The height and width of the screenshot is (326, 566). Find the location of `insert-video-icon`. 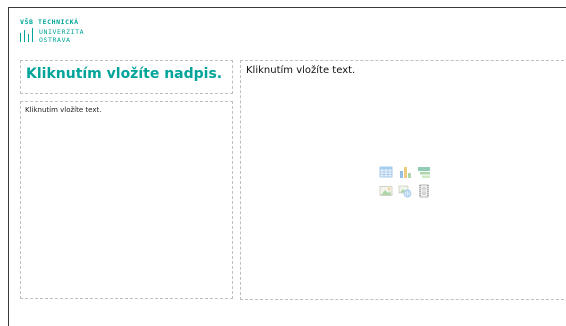

insert-video-icon is located at coordinates (424, 191).